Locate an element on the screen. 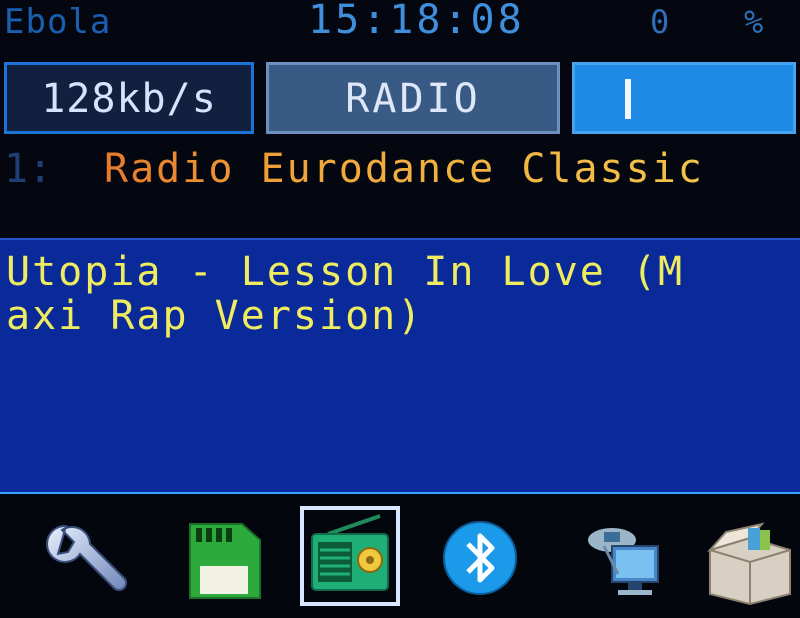  device-name: Ebola is located at coordinates (58, 22).